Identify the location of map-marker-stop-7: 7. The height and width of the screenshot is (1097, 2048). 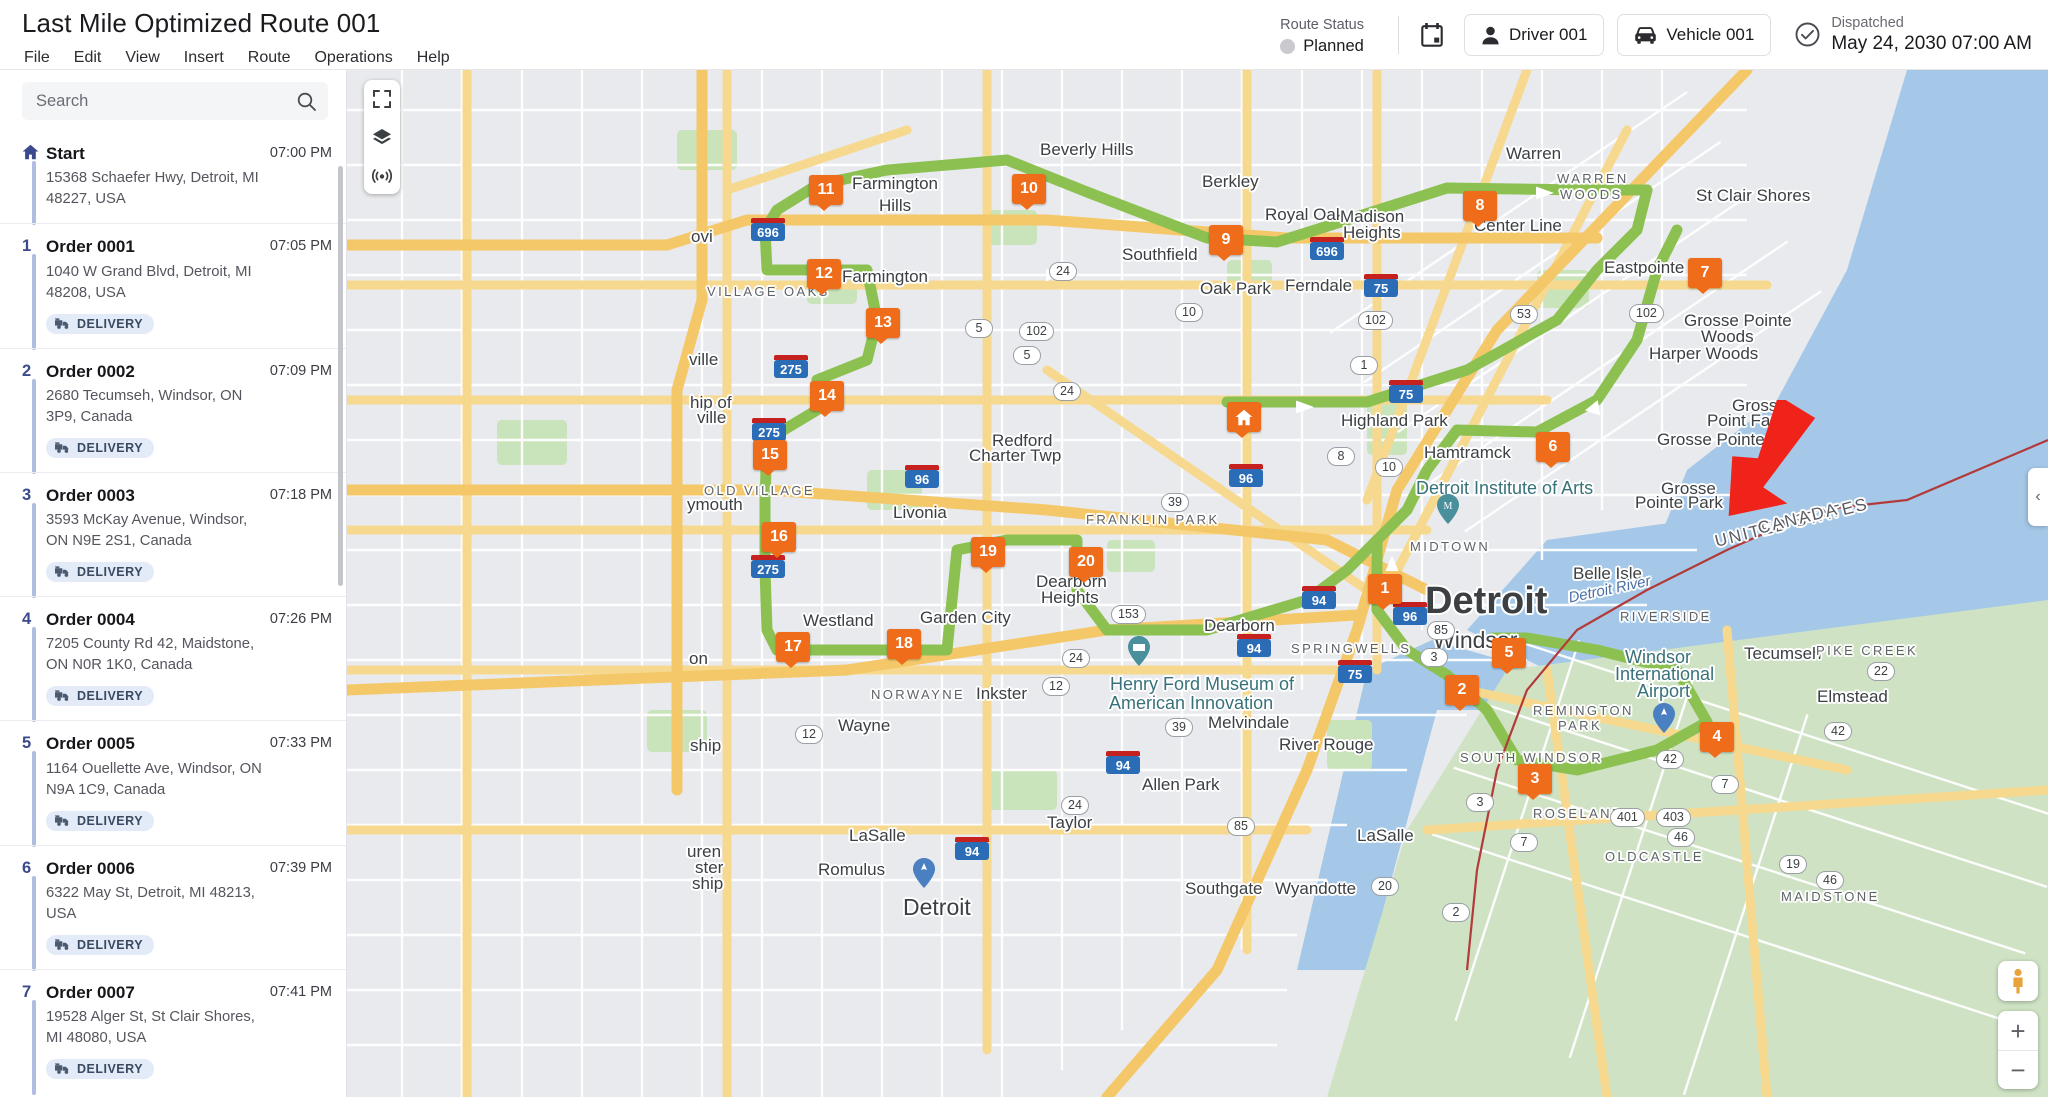
(1705, 276).